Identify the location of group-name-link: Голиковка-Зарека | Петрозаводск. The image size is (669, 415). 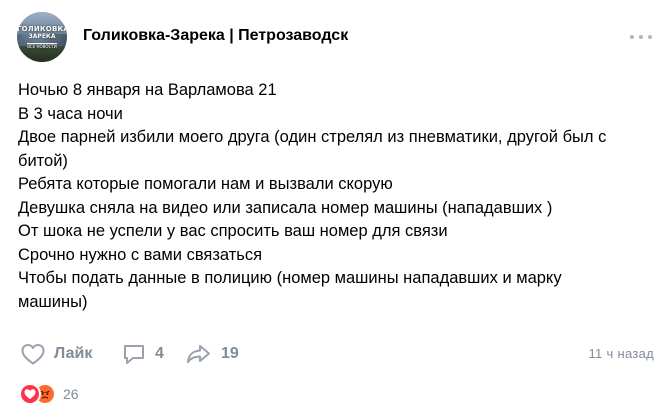
(215, 36).